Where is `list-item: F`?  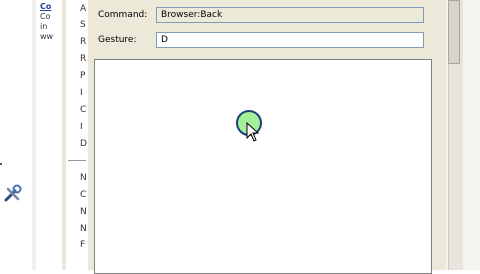
list-item: F is located at coordinates (82, 245).